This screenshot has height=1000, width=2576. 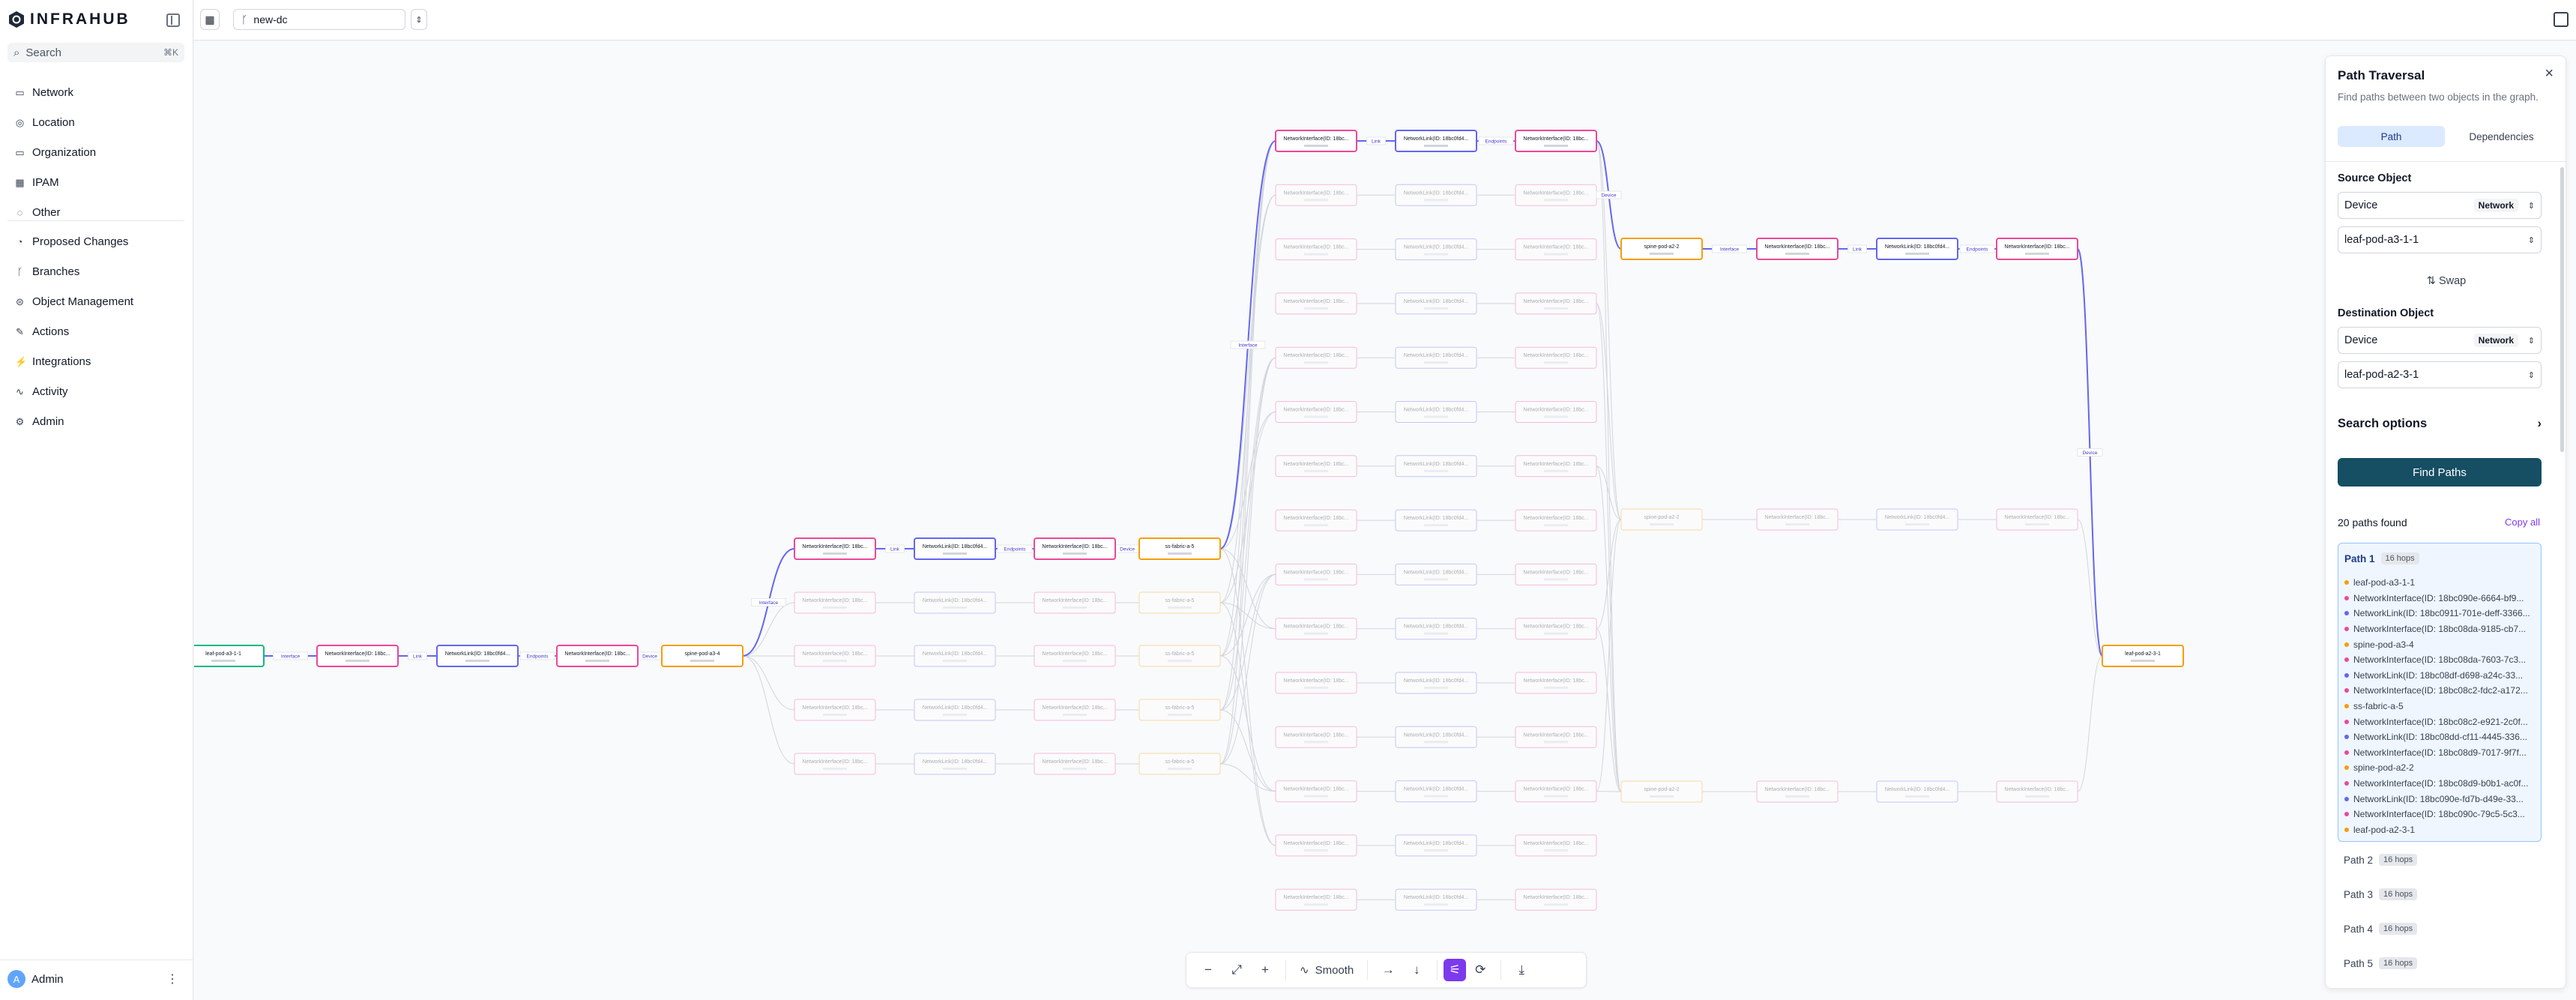 I want to click on fit-view-button: ⤢, so click(x=1236, y=970).